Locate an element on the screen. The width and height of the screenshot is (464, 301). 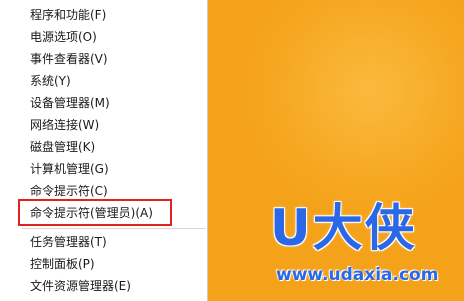
menu-item-file-explorer: 文件资源管理器(E) is located at coordinates (103, 286).